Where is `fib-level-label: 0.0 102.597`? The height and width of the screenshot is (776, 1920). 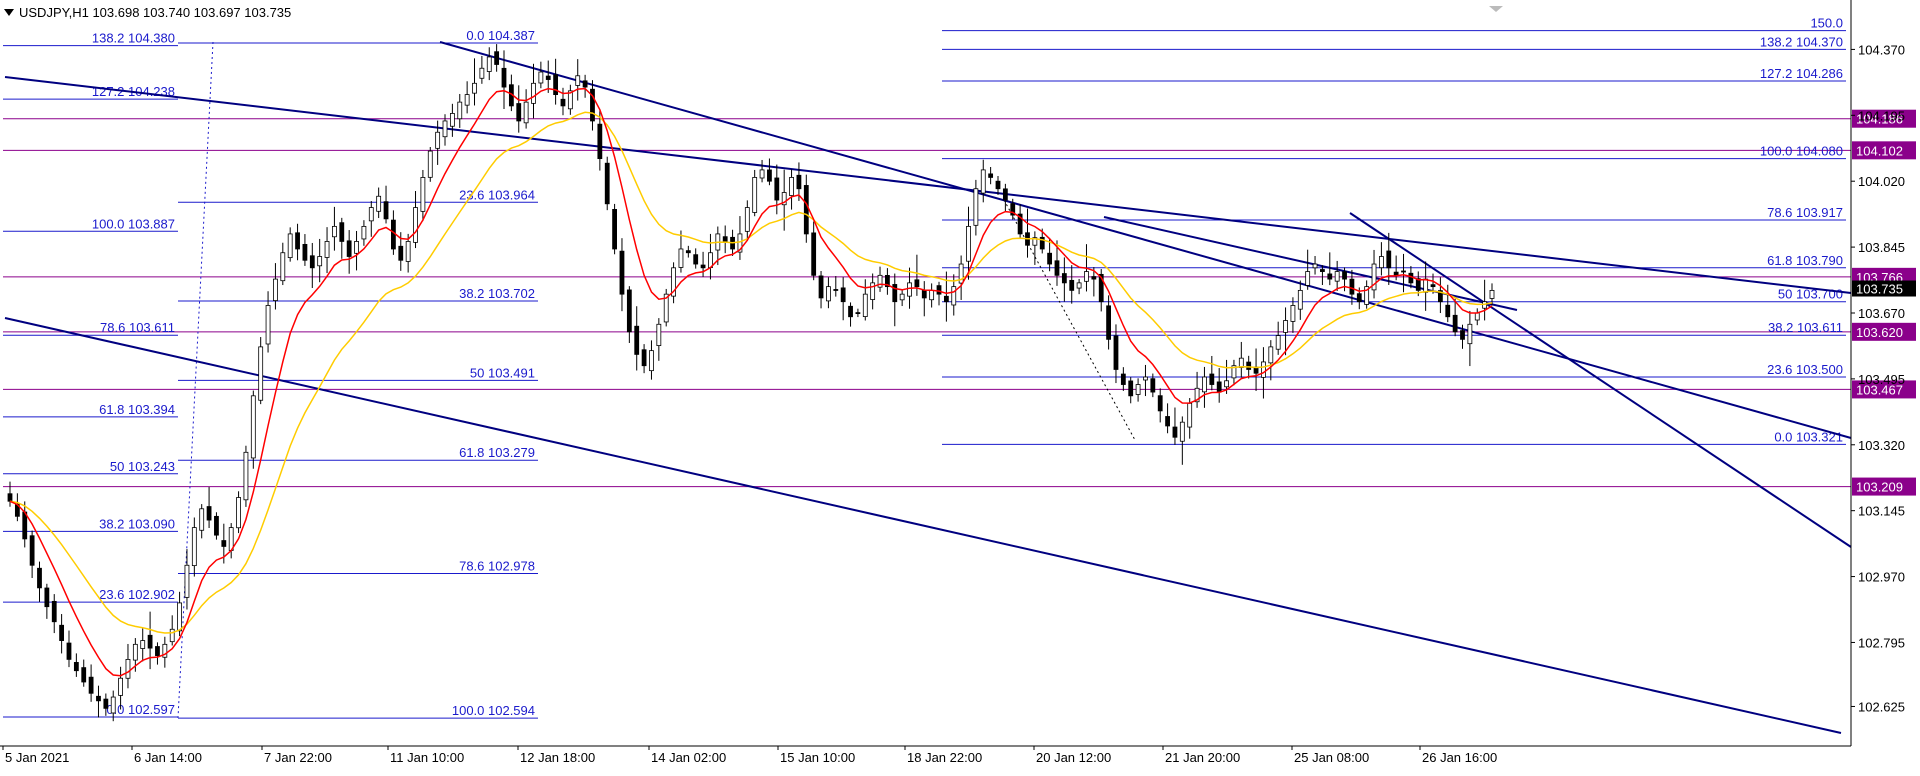
fib-level-label: 0.0 102.597 is located at coordinates (140, 709).